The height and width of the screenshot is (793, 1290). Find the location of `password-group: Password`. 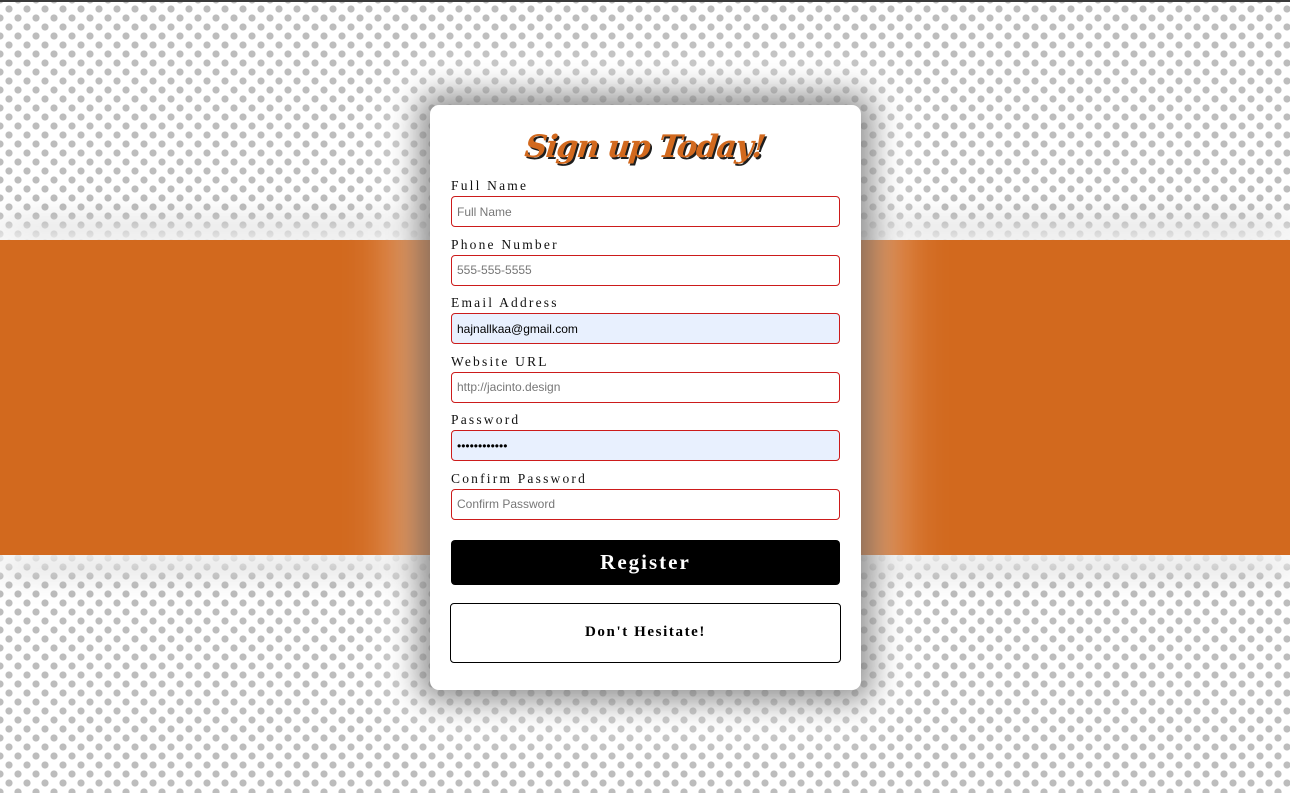

password-group: Password is located at coordinates (645, 438).